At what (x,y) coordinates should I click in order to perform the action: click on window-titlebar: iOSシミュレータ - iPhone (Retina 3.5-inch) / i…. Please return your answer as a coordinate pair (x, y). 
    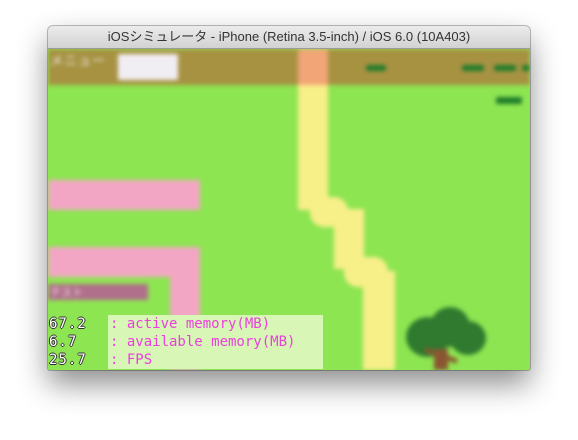
    Looking at the image, I should click on (289, 37).